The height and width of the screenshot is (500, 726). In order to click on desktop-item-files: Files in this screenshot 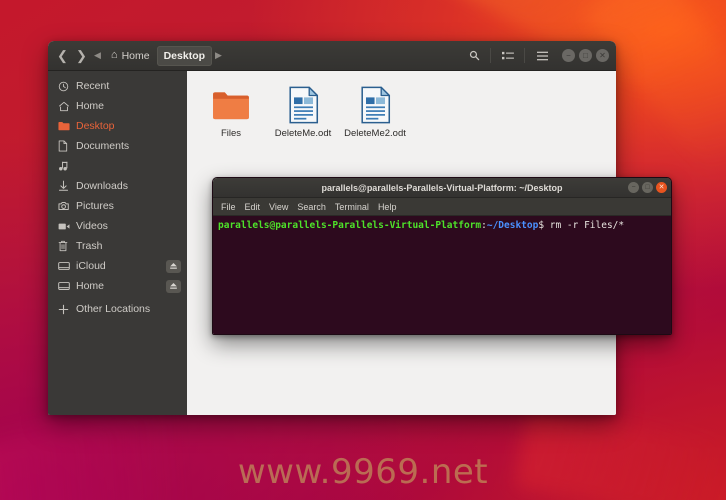, I will do `click(231, 110)`.